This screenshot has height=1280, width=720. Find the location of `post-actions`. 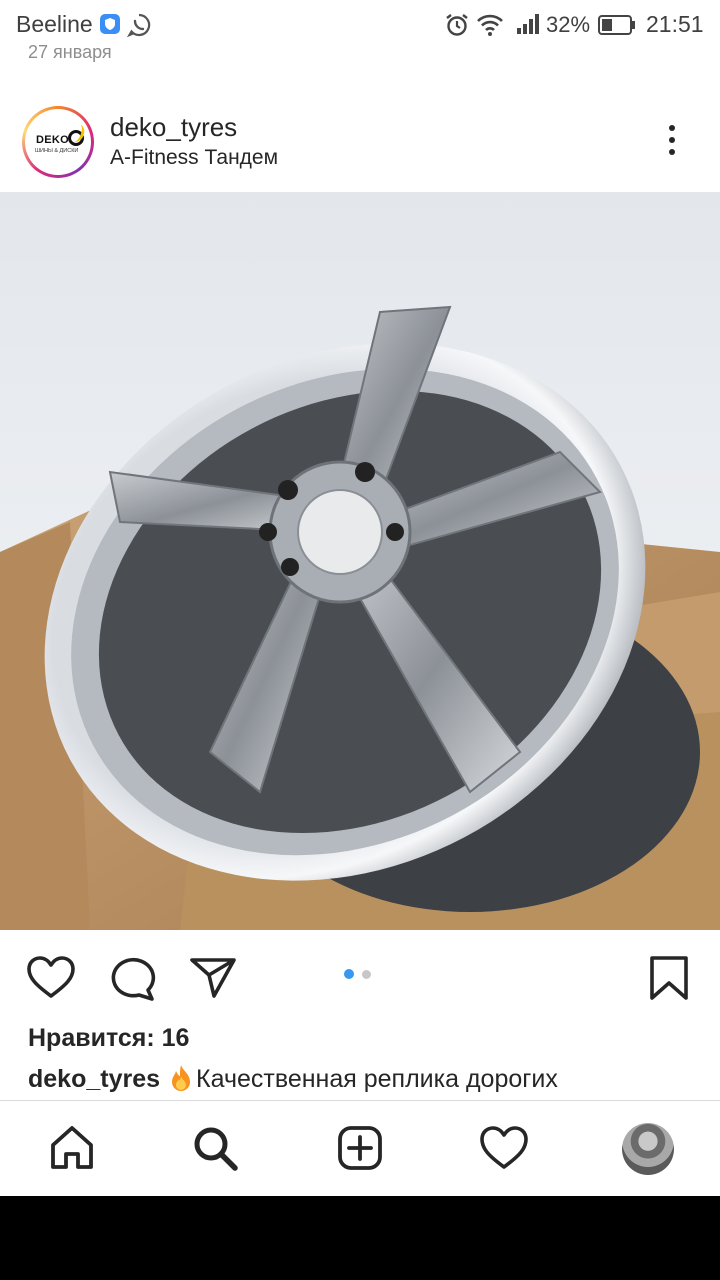

post-actions is located at coordinates (360, 975).